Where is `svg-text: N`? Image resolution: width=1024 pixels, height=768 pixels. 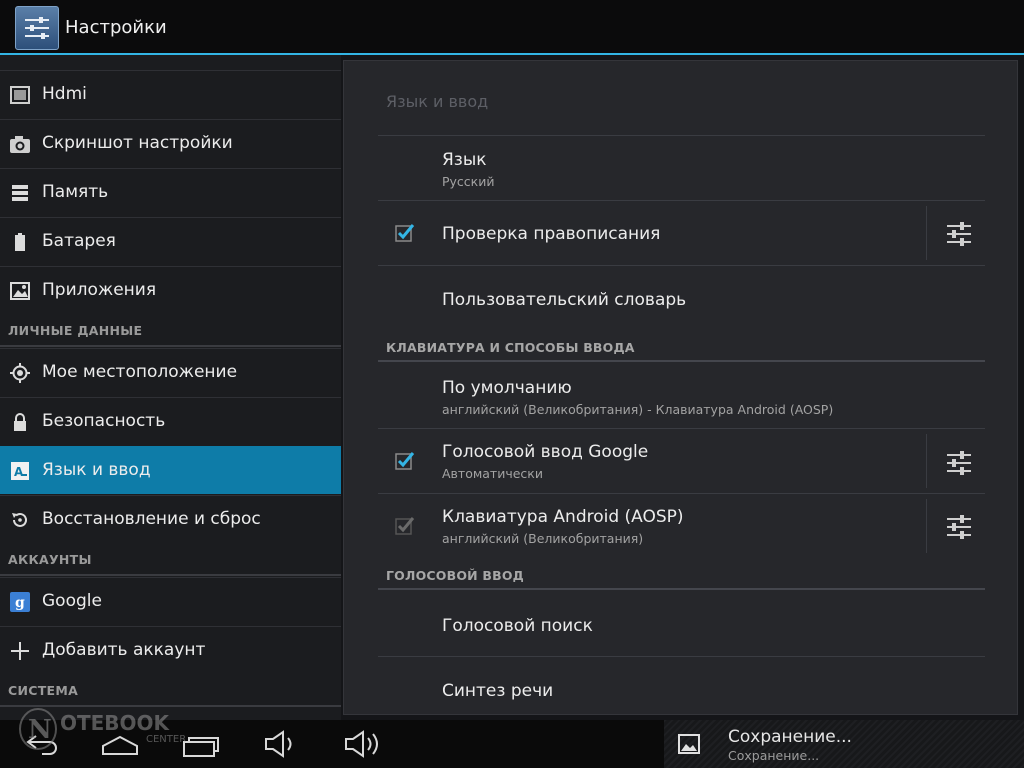
svg-text: N is located at coordinates (40, 730).